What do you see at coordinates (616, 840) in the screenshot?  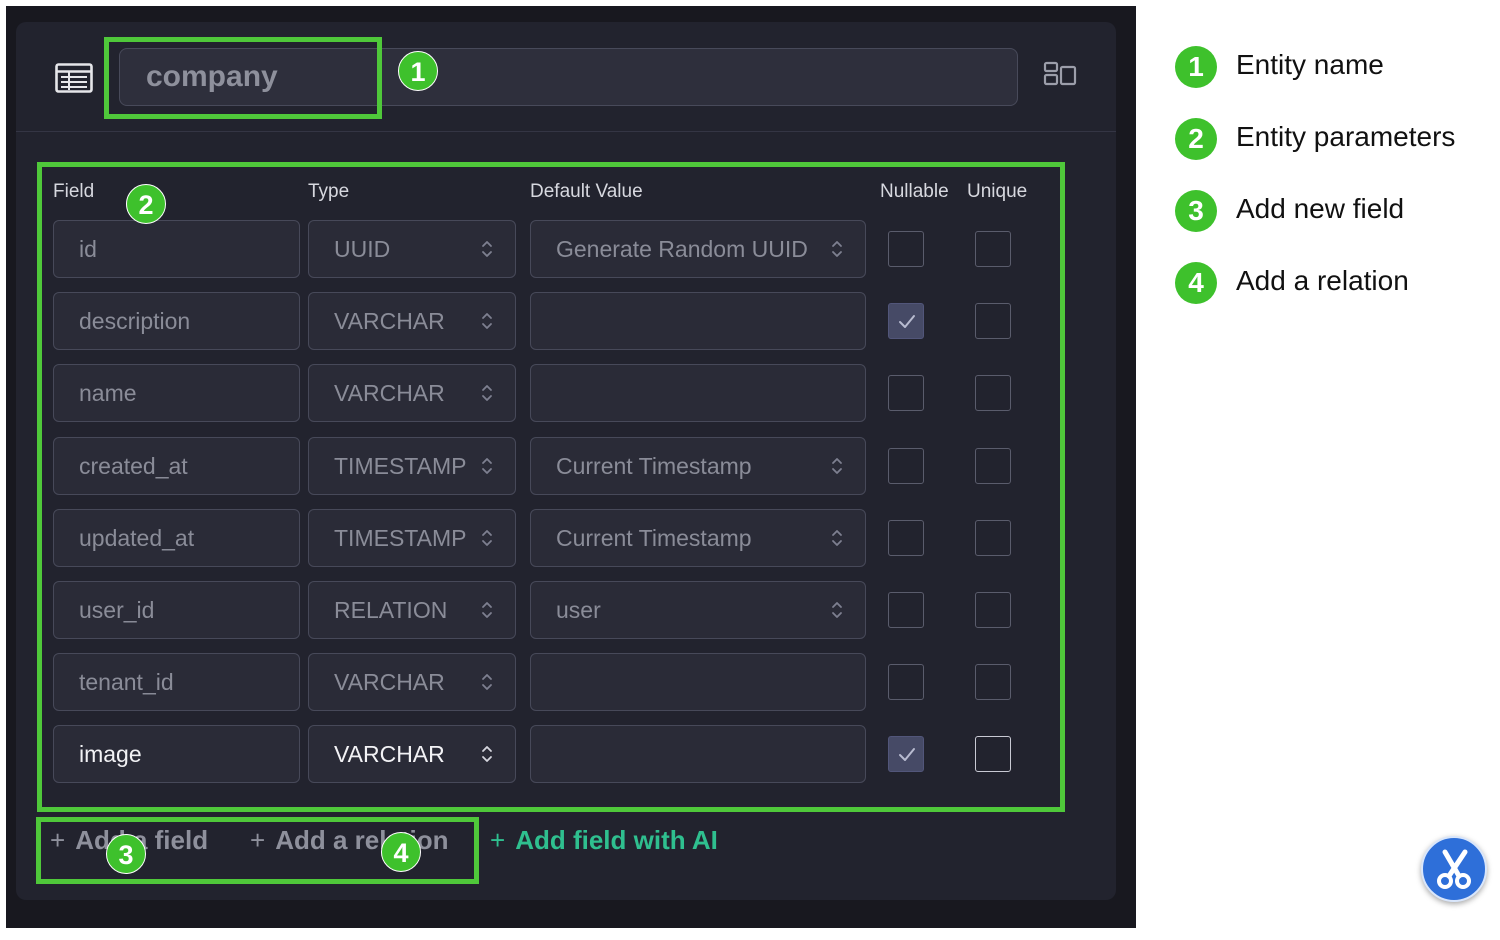 I see `add-field-with-ai-label: Add field with AI` at bounding box center [616, 840].